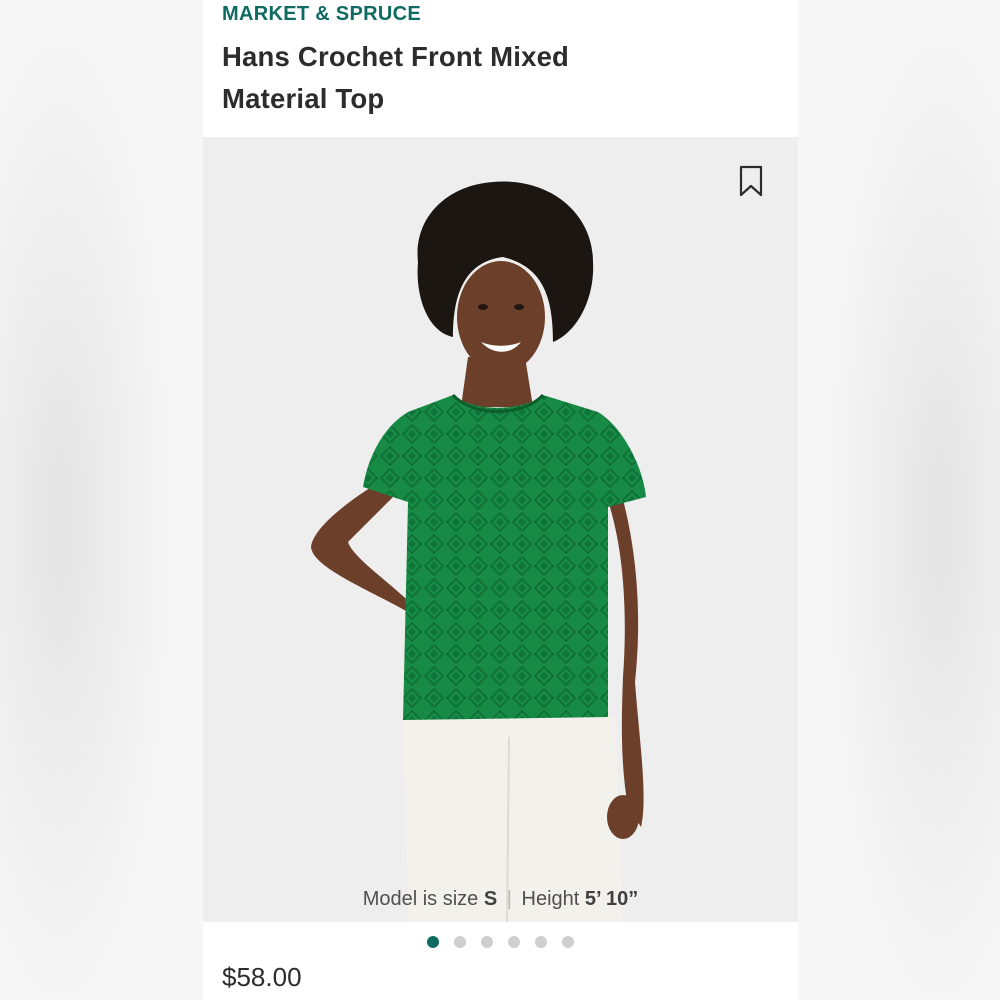 The height and width of the screenshot is (1000, 1000). Describe the element at coordinates (751, 181) in the screenshot. I see `bookmark-icon` at that location.